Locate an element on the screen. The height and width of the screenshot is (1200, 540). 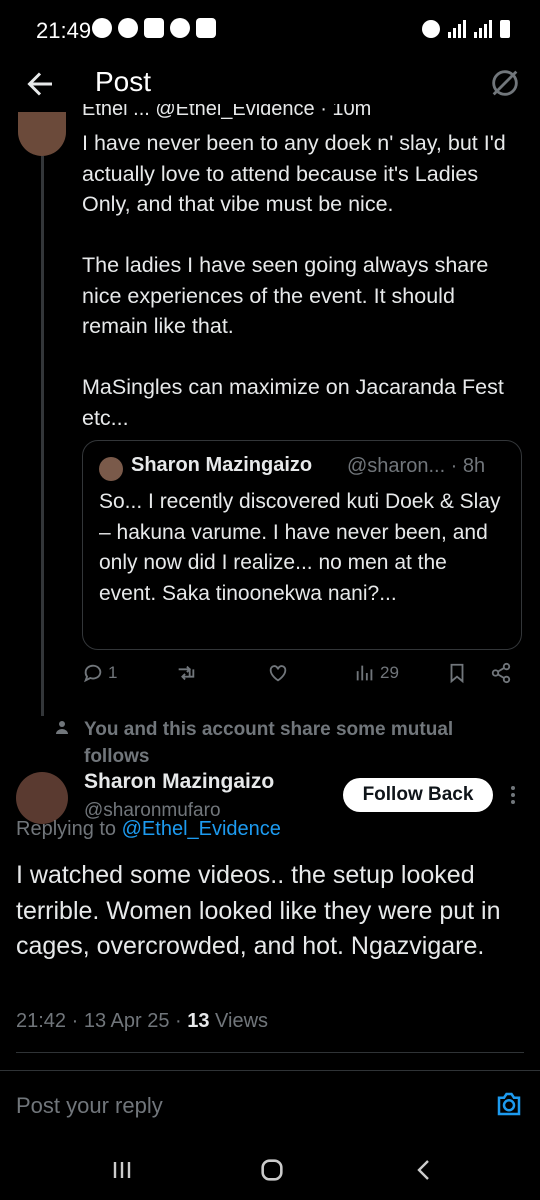
like-button is located at coordinates (278, 673).